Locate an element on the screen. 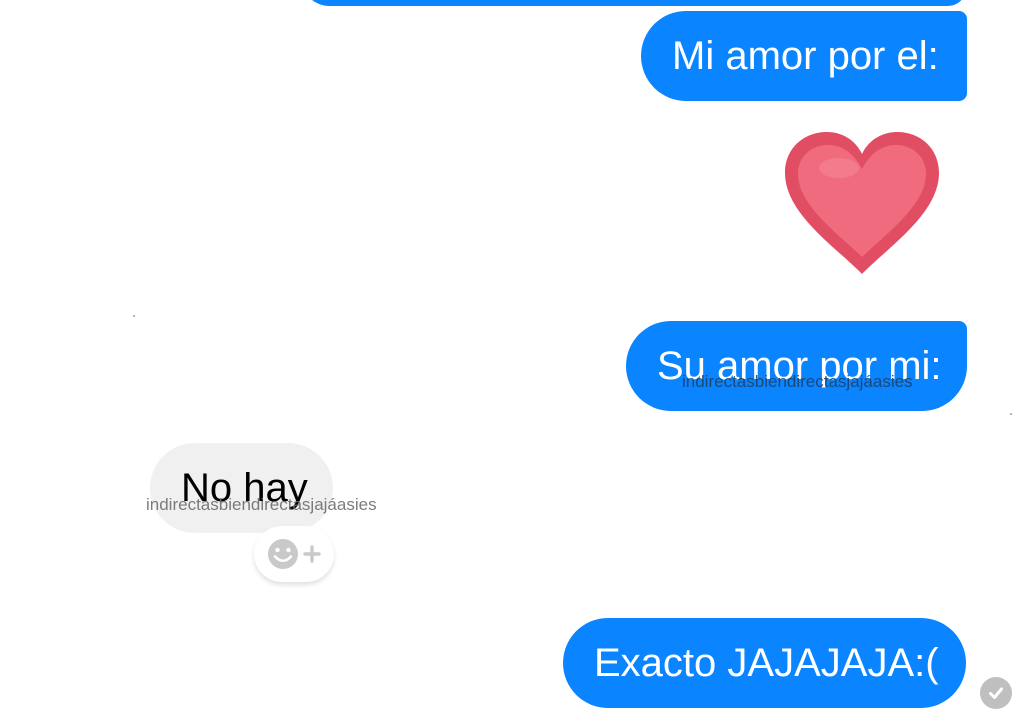 The image size is (1027, 720). heart-icon is located at coordinates (862, 203).